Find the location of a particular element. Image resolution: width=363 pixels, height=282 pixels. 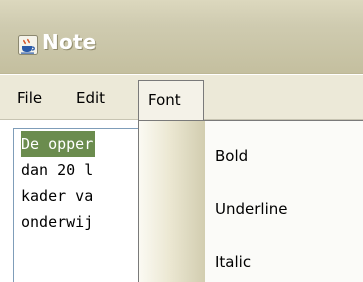

menu-item-underline: Underline is located at coordinates (285, 209).